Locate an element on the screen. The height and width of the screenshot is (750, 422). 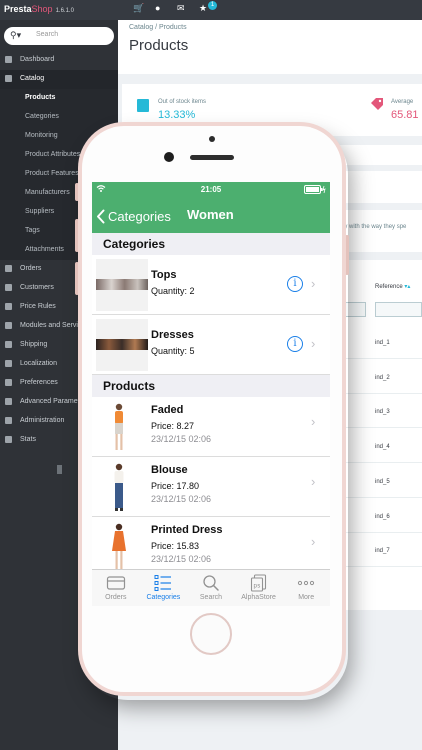
sidebar-search-input: ⚲▾ Search is located at coordinates (59, 36).